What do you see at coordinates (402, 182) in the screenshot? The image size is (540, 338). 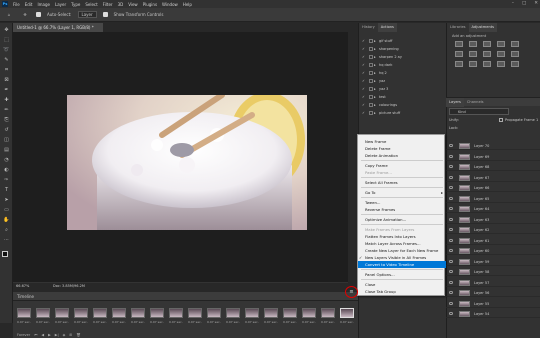 I see `menu-item-select-all-frames: Select All Frames` at bounding box center [402, 182].